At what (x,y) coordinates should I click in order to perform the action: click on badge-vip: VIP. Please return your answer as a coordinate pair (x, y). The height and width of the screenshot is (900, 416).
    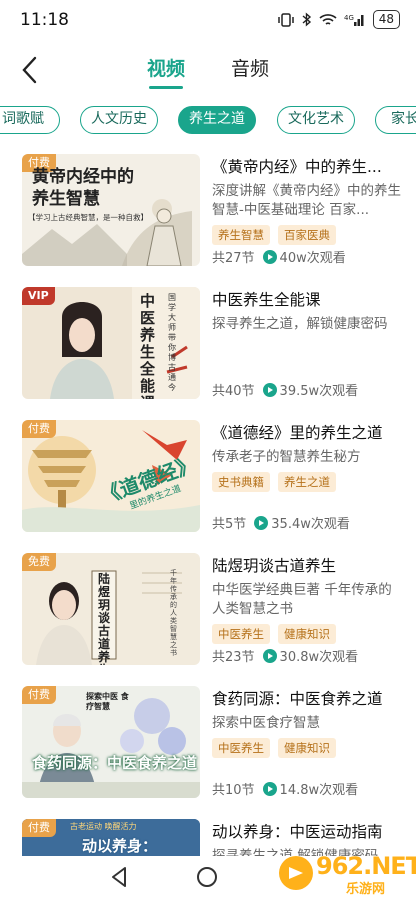
    Looking at the image, I should click on (38, 296).